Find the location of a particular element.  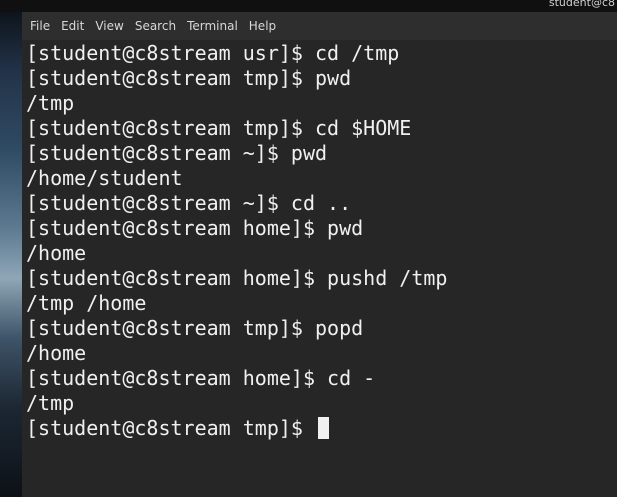

terminal-line: /tmp /home is located at coordinates (86, 303).